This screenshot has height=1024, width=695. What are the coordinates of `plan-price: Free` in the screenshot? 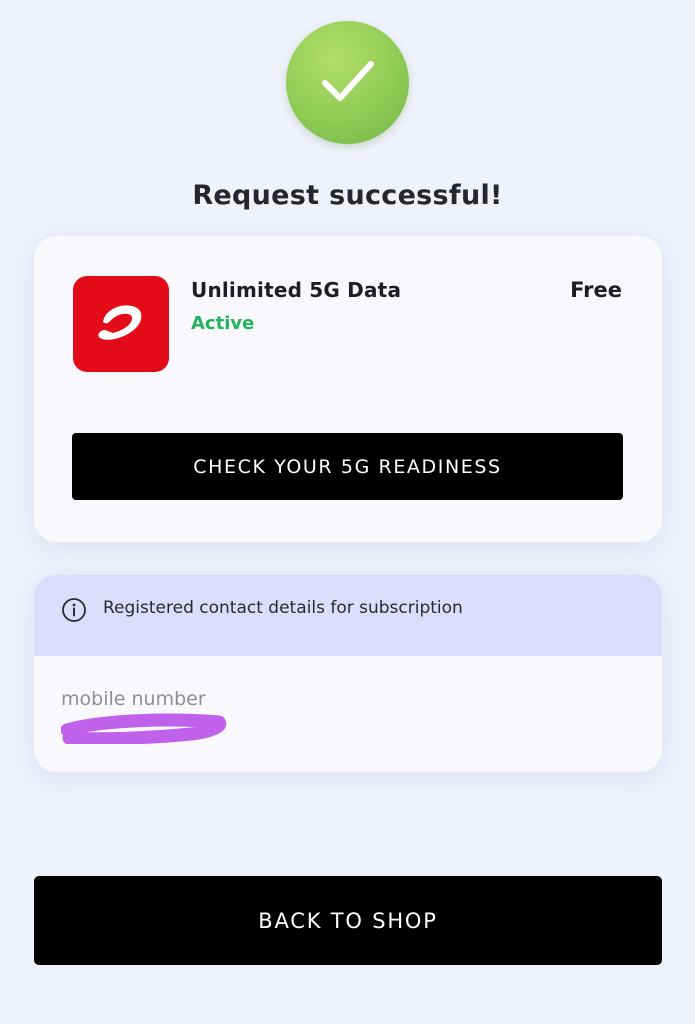 It's located at (596, 290).